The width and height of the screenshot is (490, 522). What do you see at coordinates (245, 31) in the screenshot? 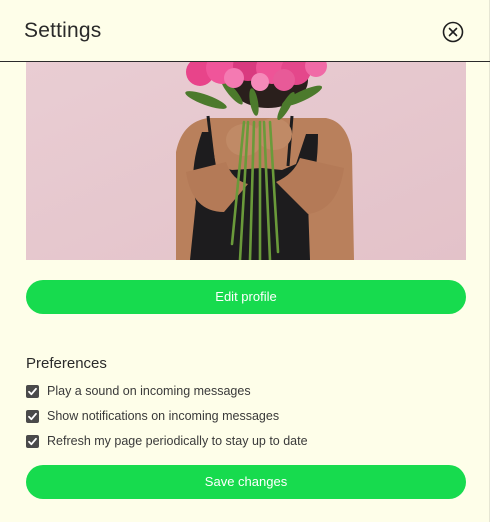
I see `settings-header: Settings` at bounding box center [245, 31].